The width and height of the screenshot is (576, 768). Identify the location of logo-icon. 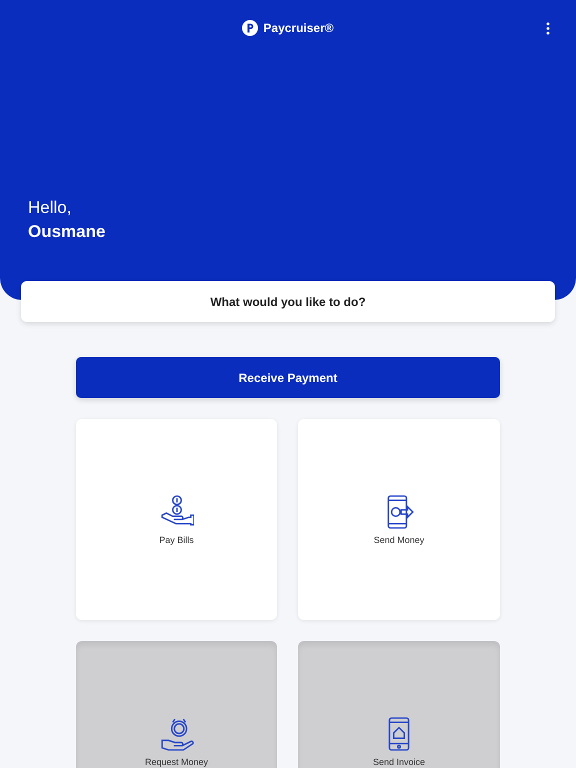
(250, 28).